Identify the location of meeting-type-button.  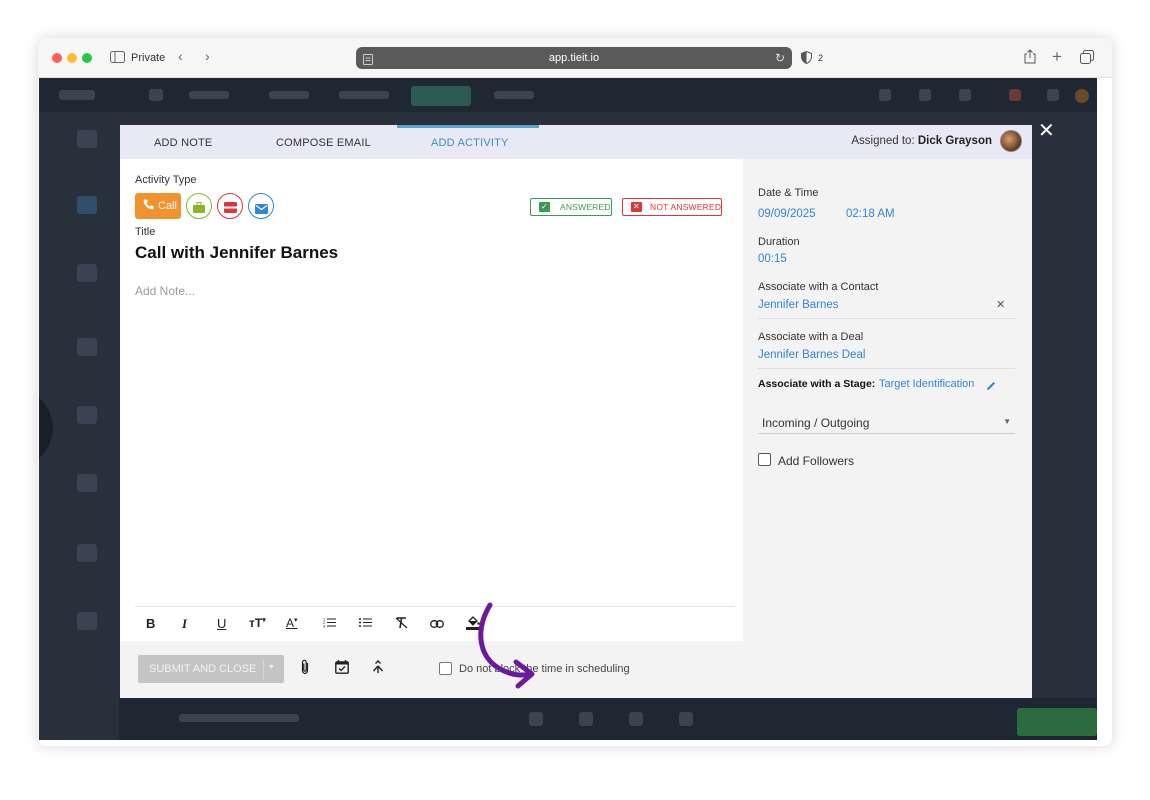
(199, 206).